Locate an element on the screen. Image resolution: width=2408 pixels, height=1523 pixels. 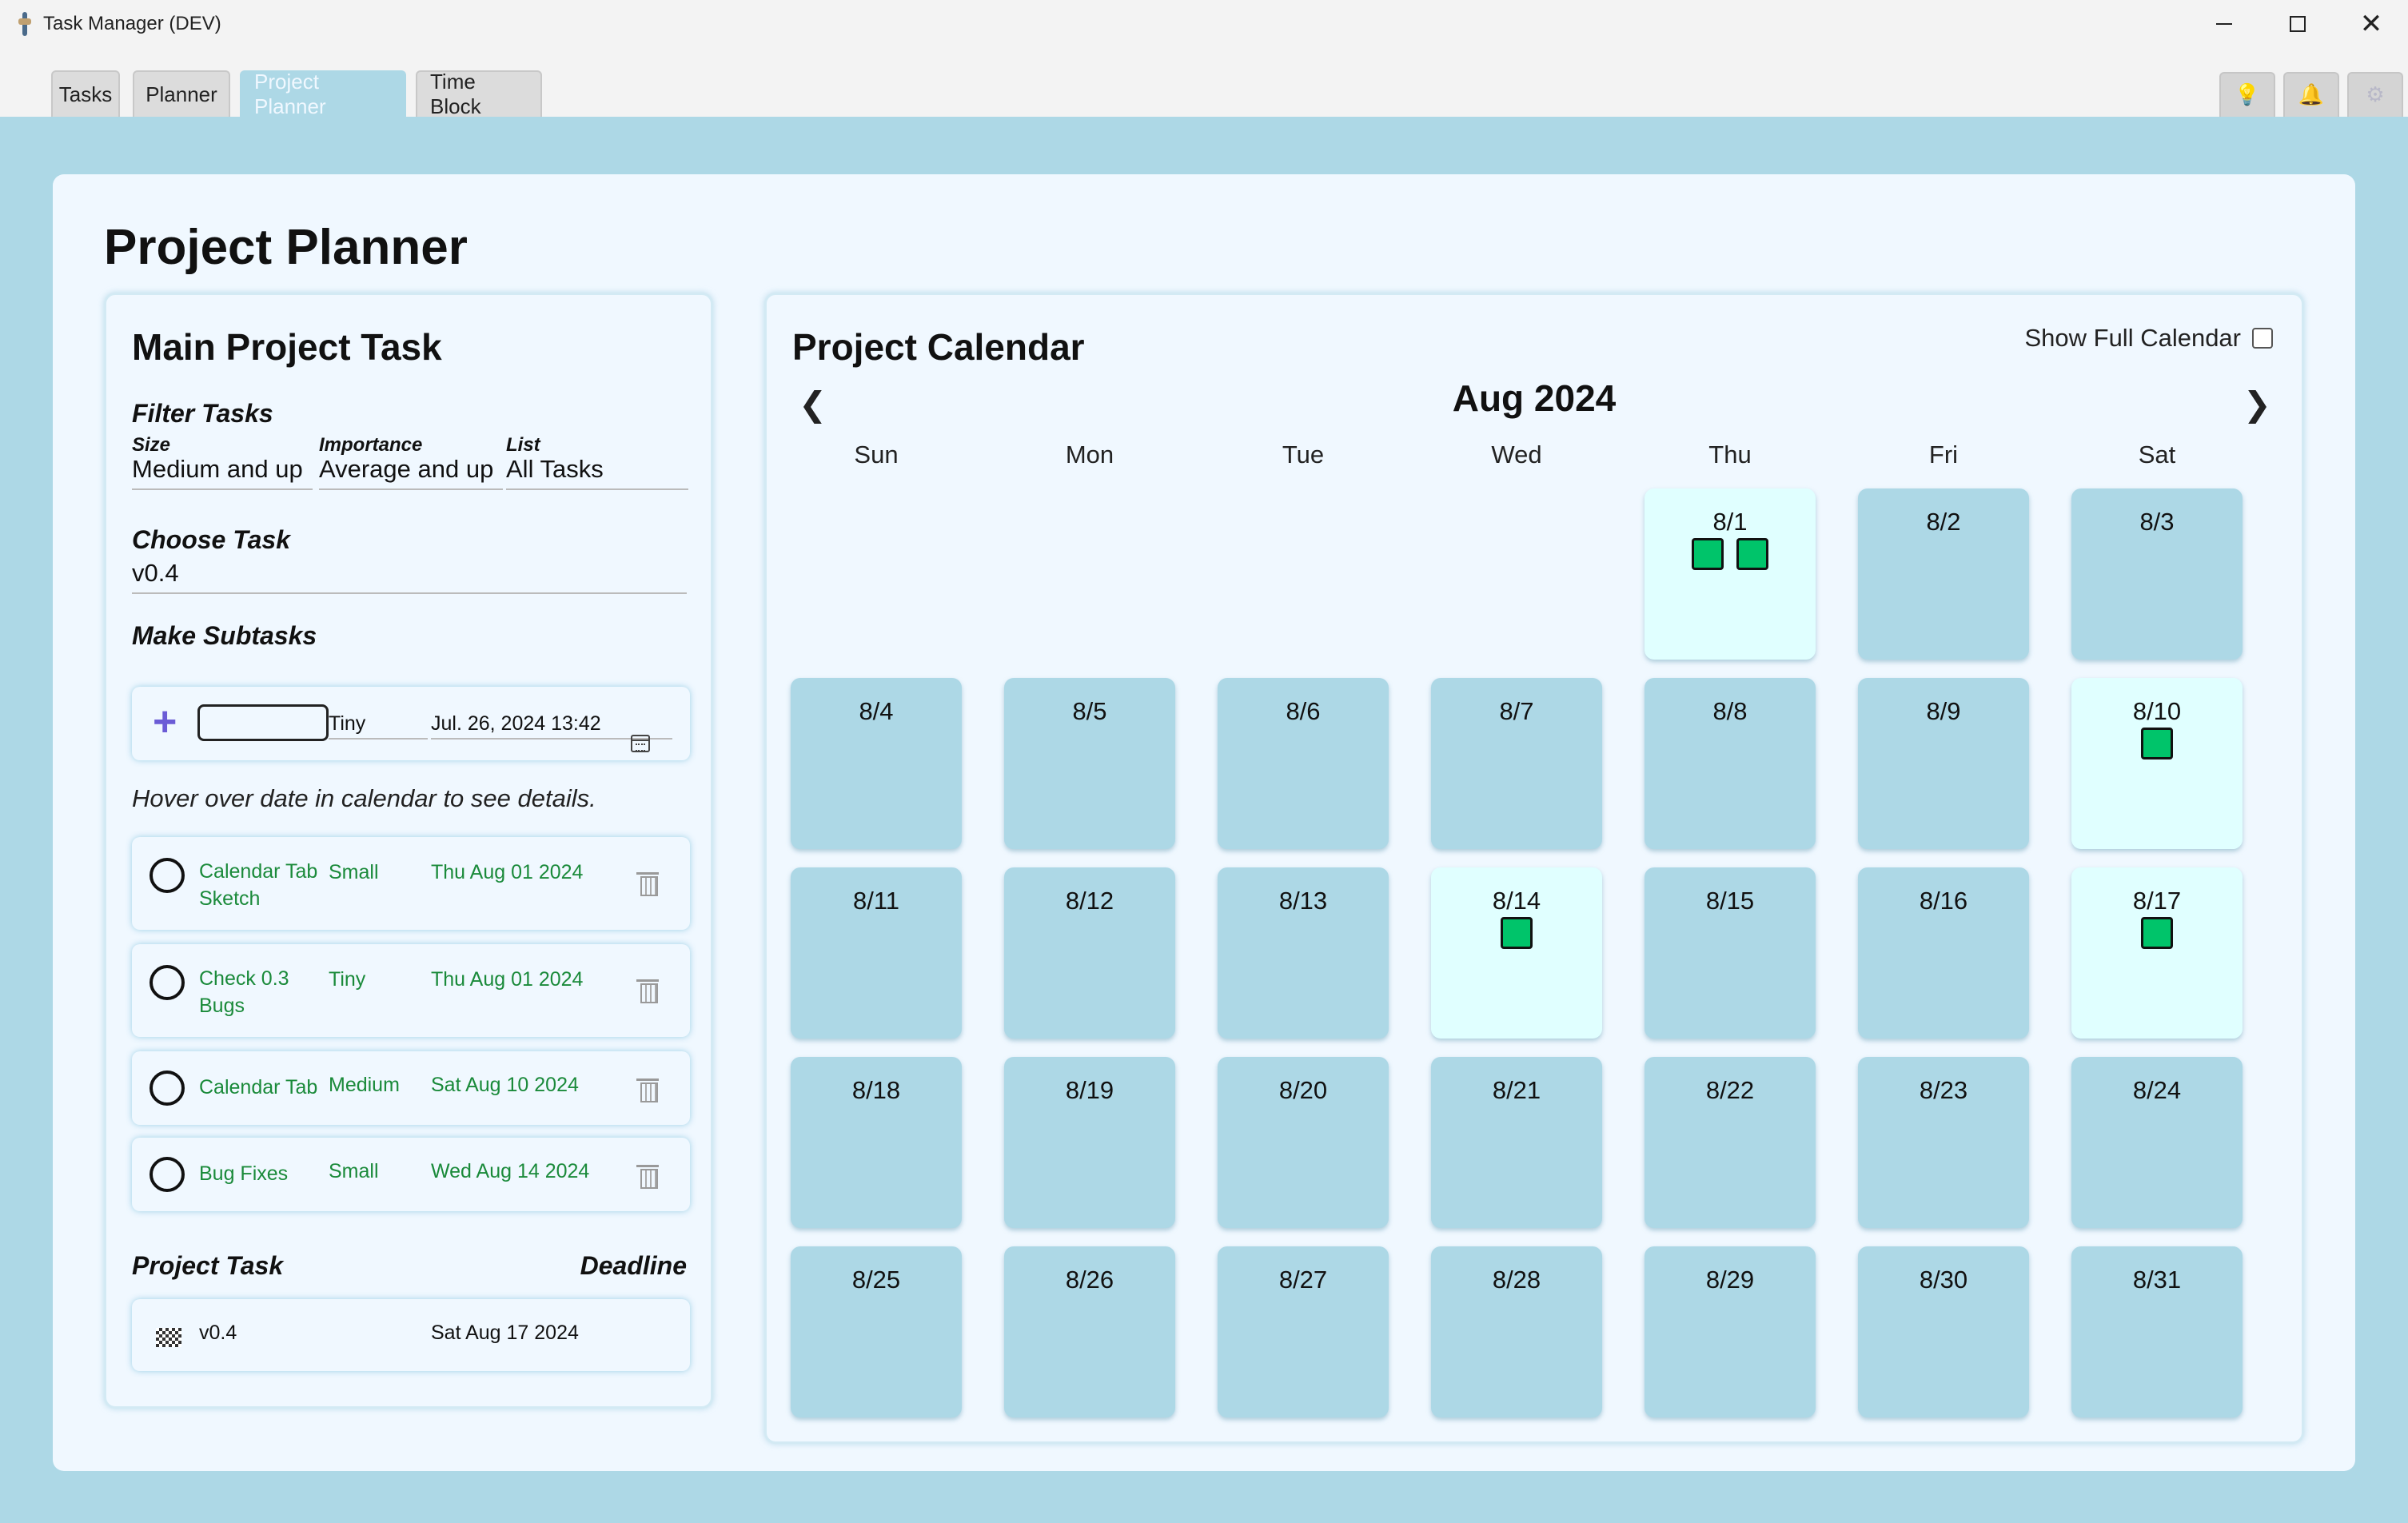
size-filter-select: Medium and up is located at coordinates (222, 472).